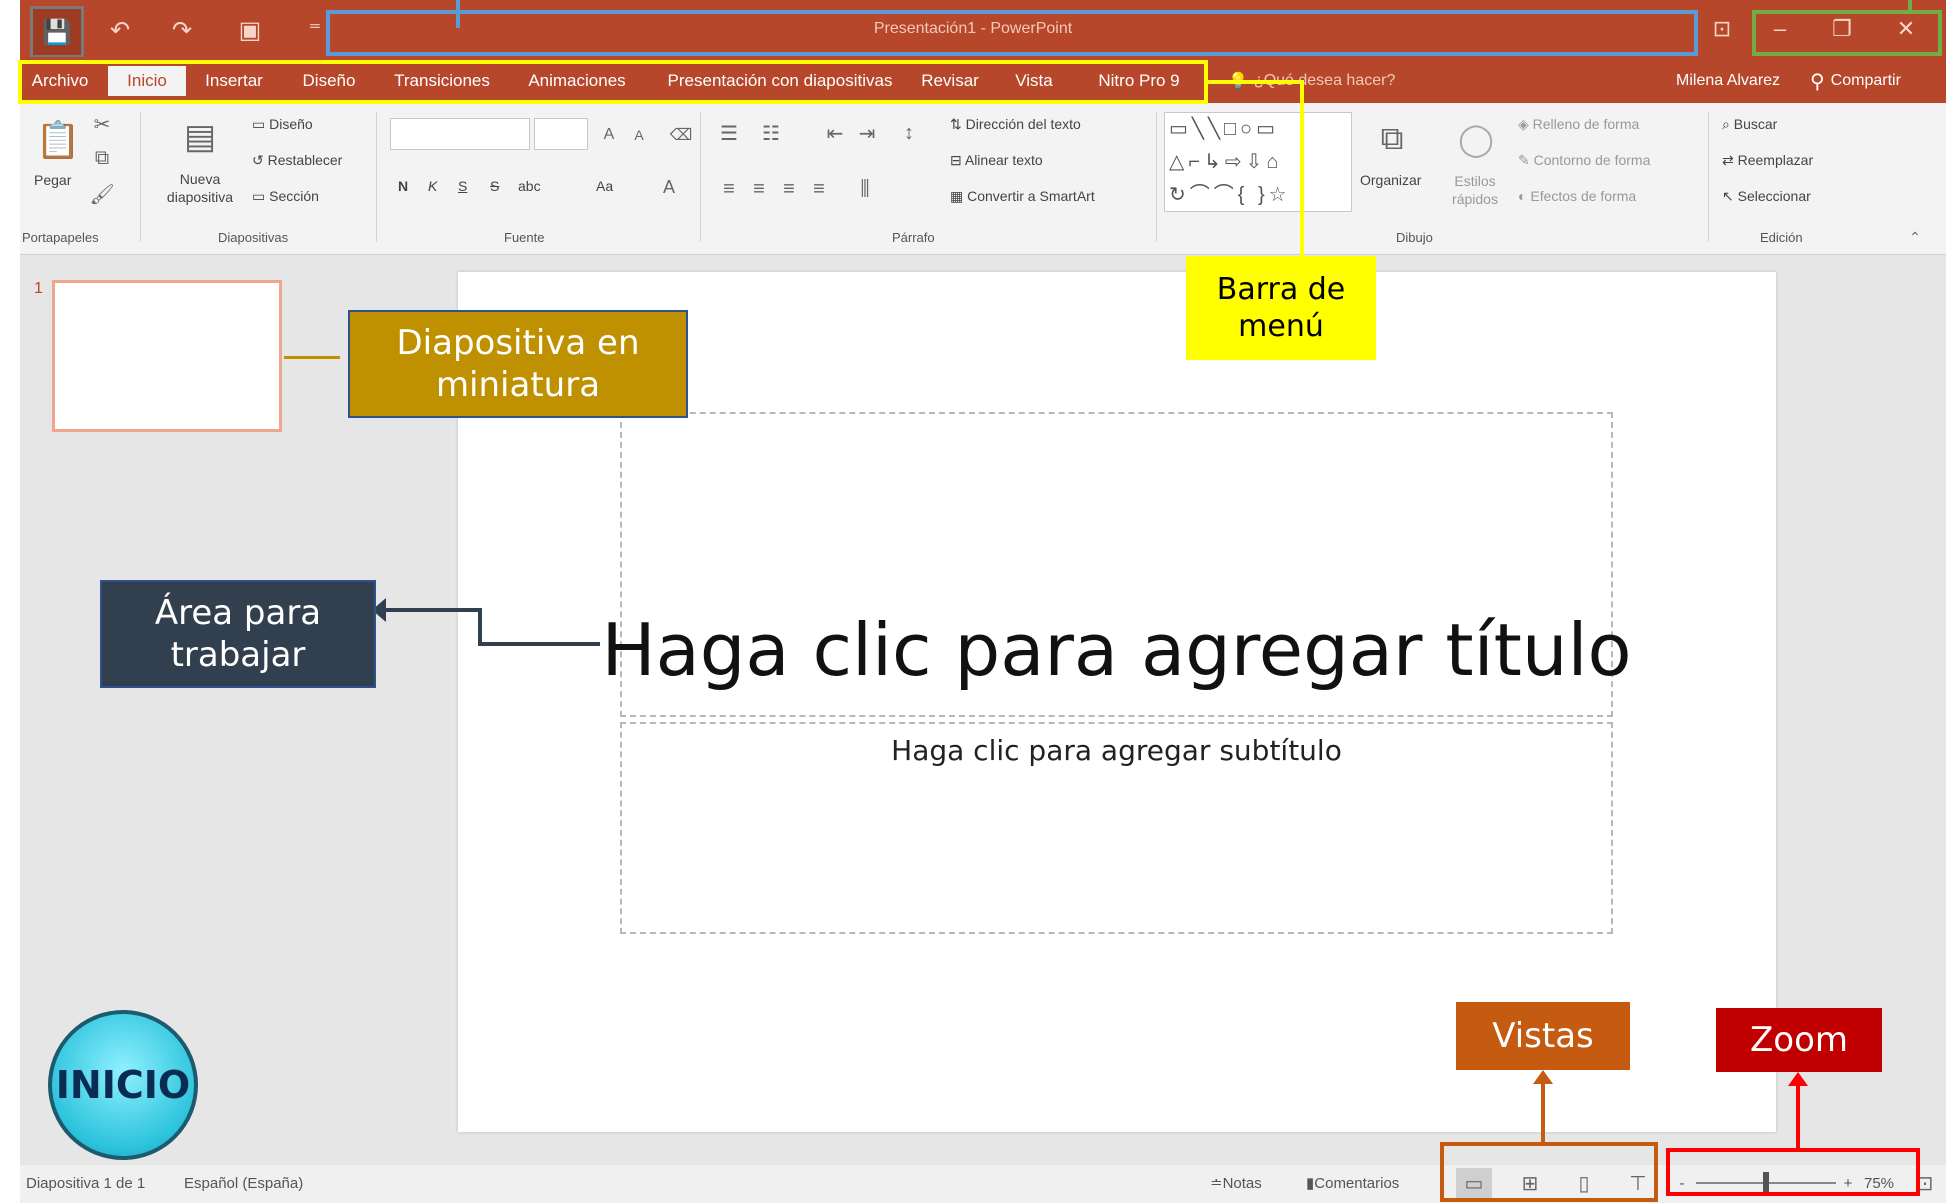 This screenshot has height=1203, width=1946. What do you see at coordinates (819, 189) in the screenshot?
I see `justify-icon: ≡` at bounding box center [819, 189].